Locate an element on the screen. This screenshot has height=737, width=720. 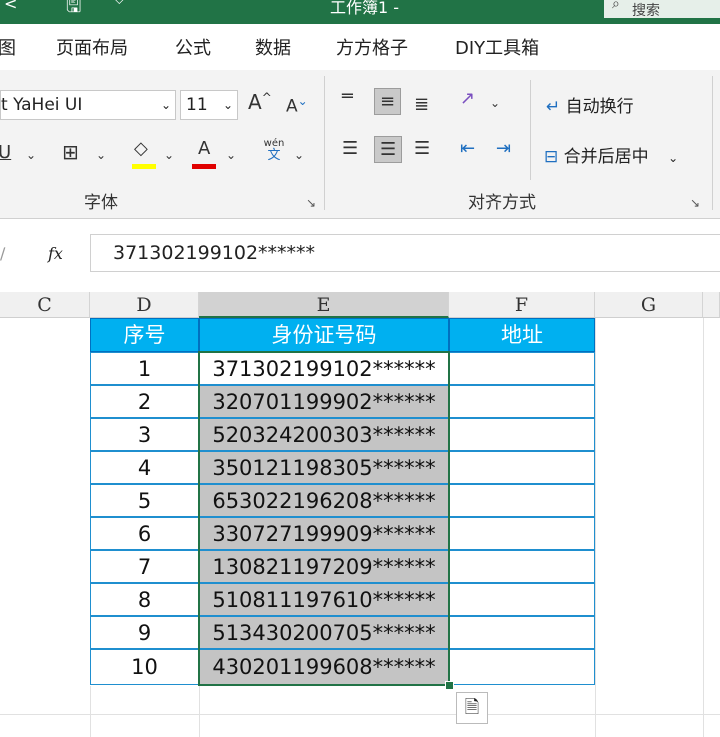
grow-font-button: A^ is located at coordinates (260, 102).